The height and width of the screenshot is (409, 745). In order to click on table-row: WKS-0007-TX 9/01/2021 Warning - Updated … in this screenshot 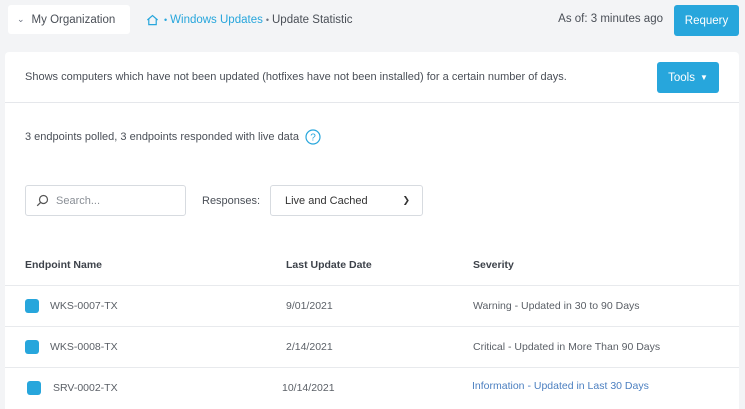, I will do `click(372, 305)`.